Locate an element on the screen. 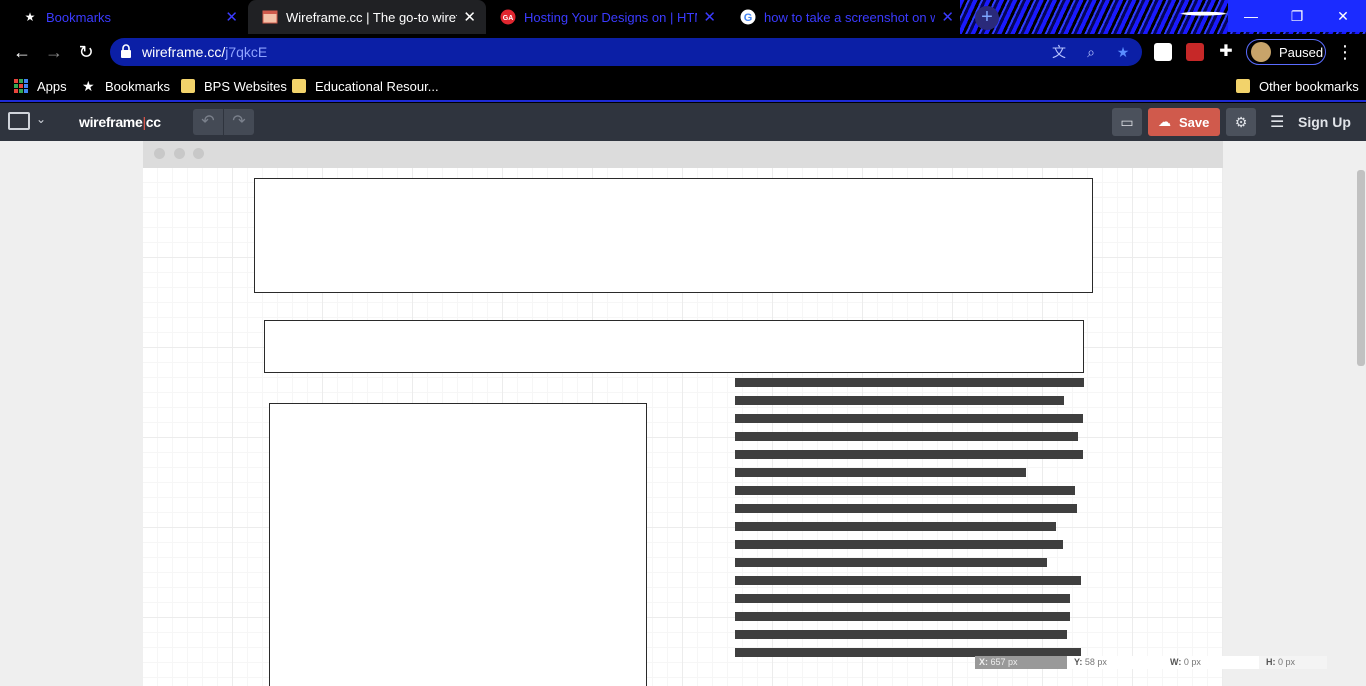 Image resolution: width=1366 pixels, height=686 pixels. tab-title: Bookmarks is located at coordinates (79, 17).